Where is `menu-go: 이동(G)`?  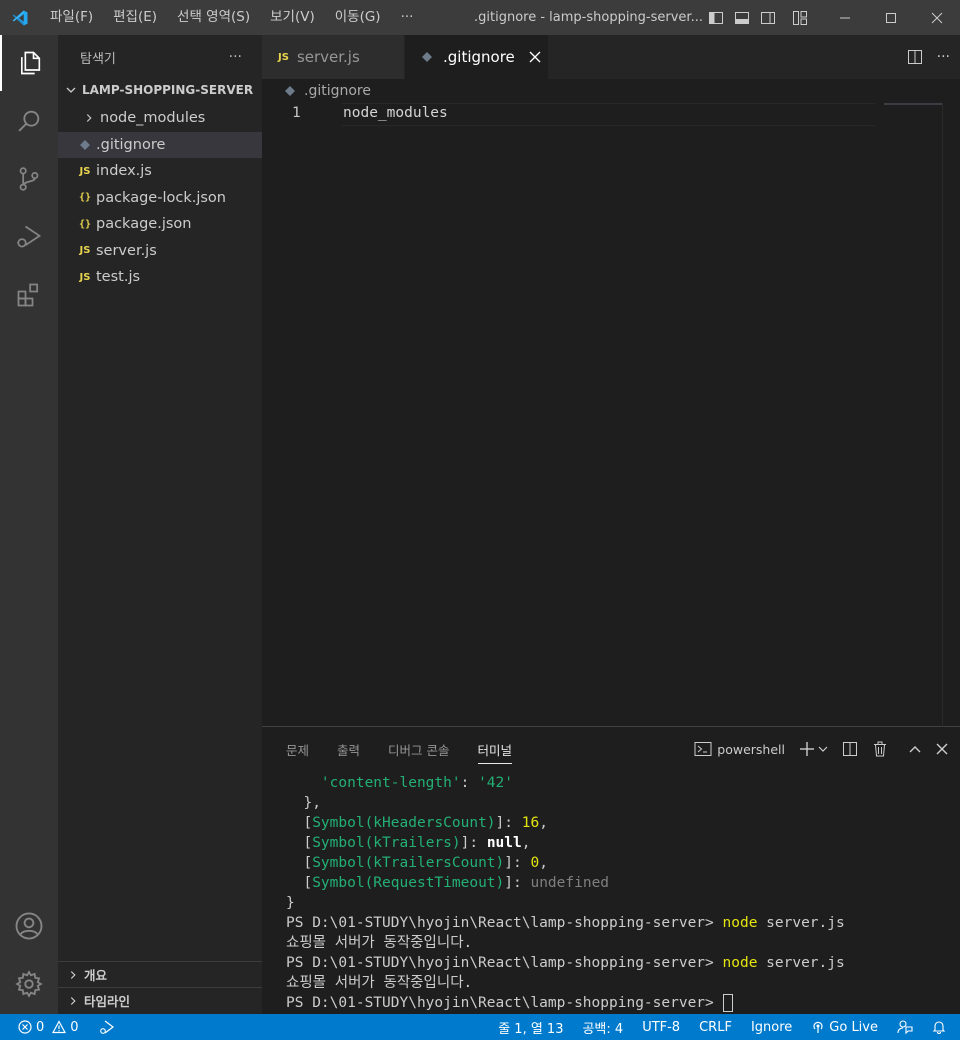
menu-go: 이동(G) is located at coordinates (358, 17).